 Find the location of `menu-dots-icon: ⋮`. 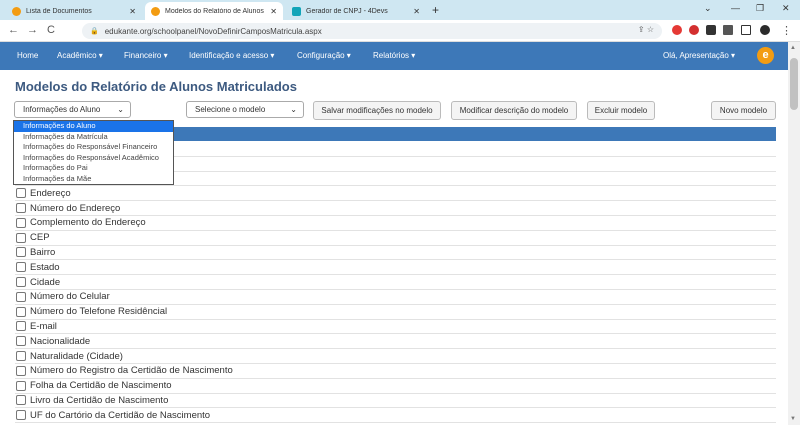

menu-dots-icon: ⋮ is located at coordinates (786, 30).